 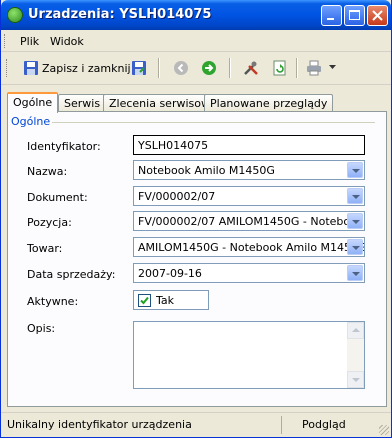 What do you see at coordinates (355, 170) in the screenshot?
I see `nazwa-dropdown-button` at bounding box center [355, 170].